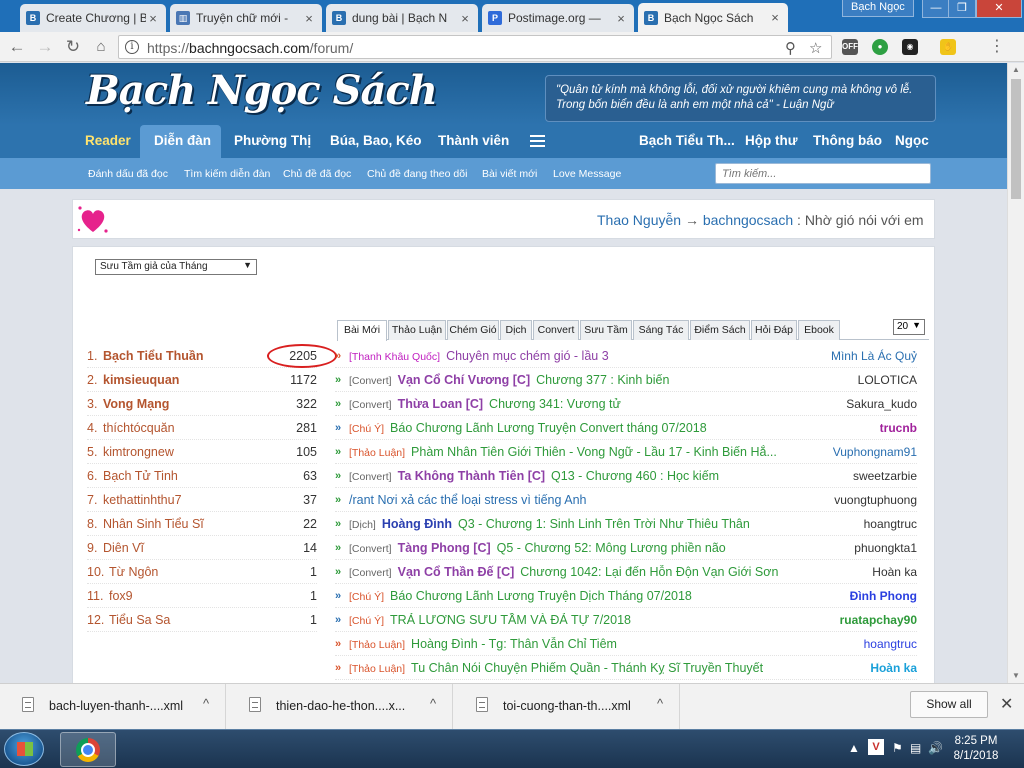 Image resolution: width=1024 pixels, height=768 pixels. I want to click on nav-phuong-thi: Phường Thị, so click(272, 140).